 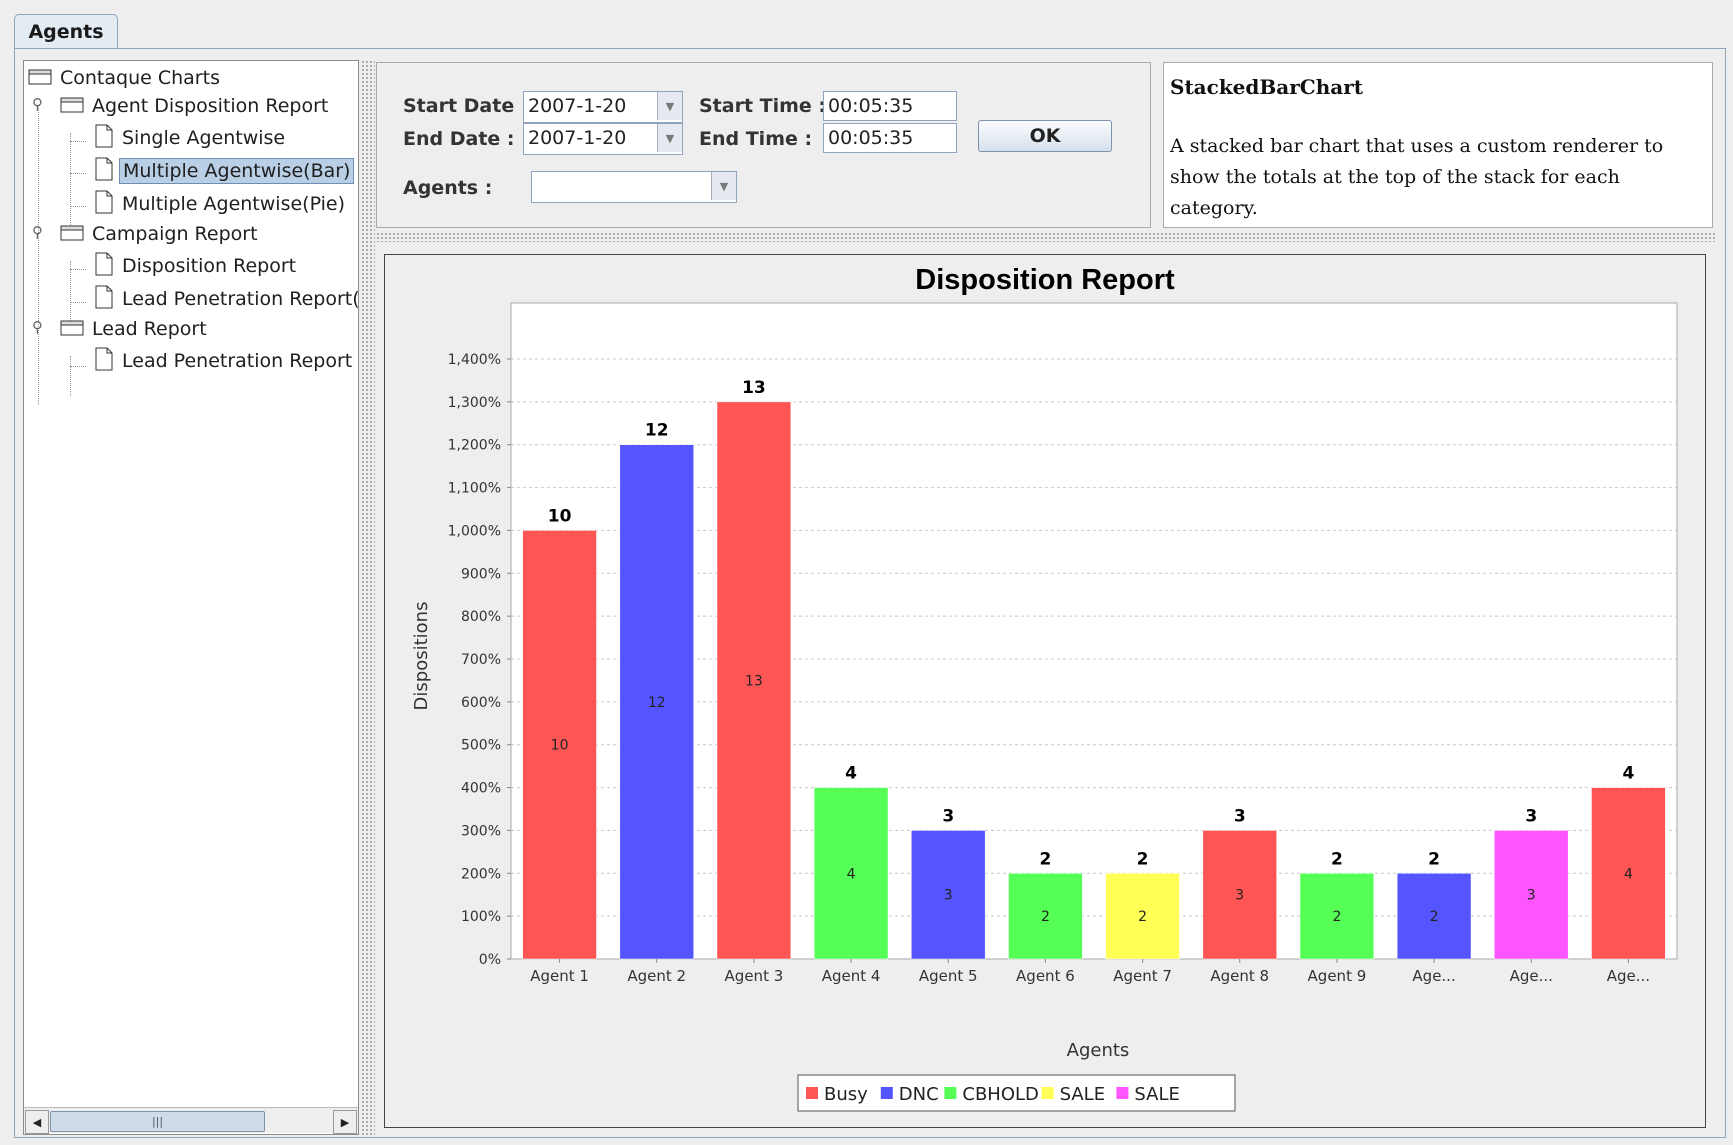 What do you see at coordinates (756, 139) in the screenshot?
I see `end-time-label: End Time :` at bounding box center [756, 139].